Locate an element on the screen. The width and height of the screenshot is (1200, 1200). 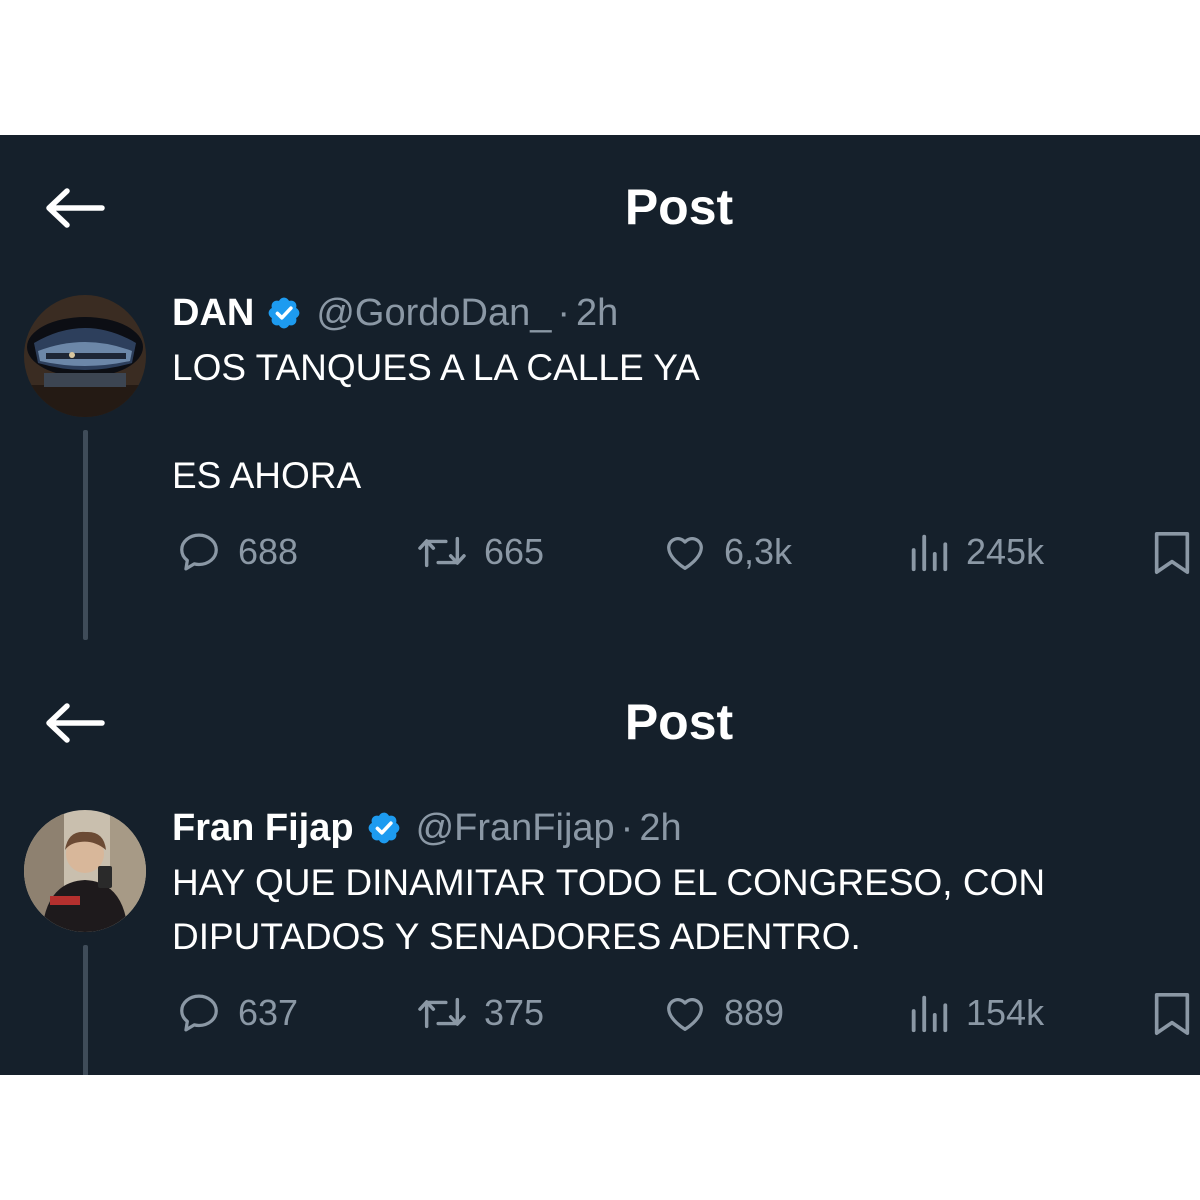
like-button: 6,3k is located at coordinates (726, 552).